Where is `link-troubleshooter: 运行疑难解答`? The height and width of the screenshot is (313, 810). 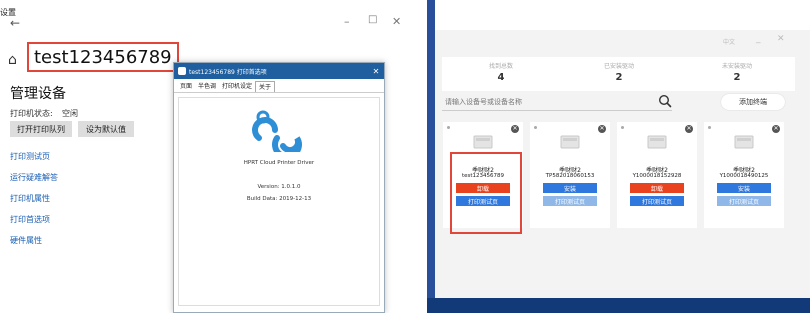
link-troubleshooter: 运行疑难解答 is located at coordinates (34, 177).